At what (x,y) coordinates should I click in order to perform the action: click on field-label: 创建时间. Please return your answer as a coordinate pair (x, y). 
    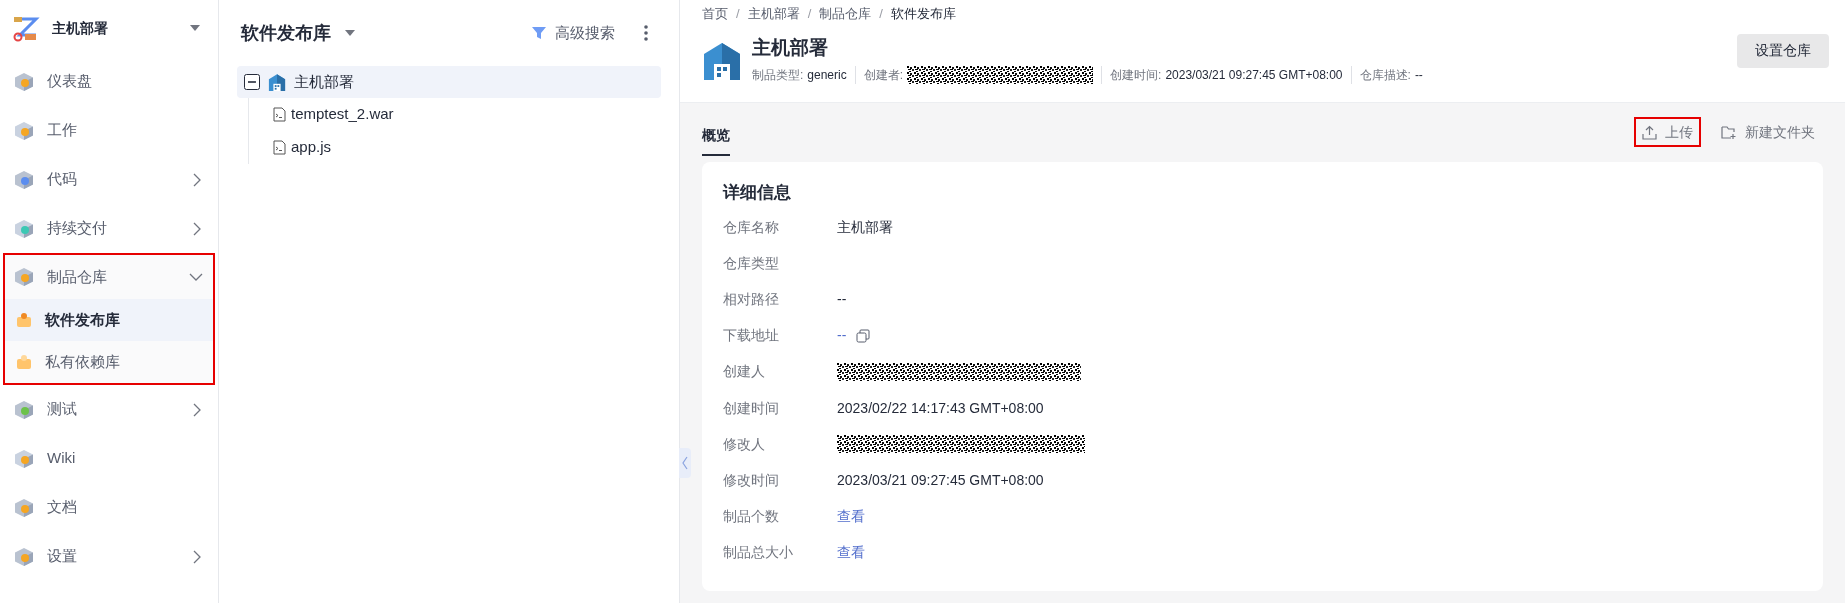
    Looking at the image, I should click on (751, 408).